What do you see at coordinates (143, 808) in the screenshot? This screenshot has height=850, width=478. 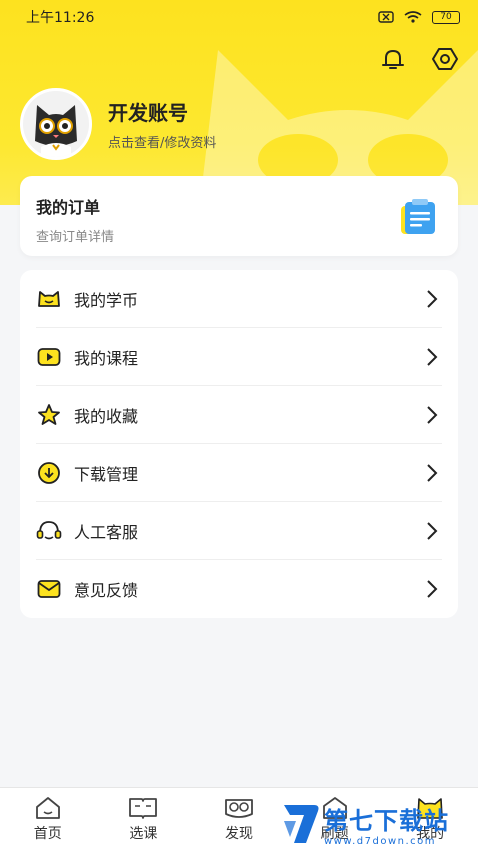 I see `book-icon` at bounding box center [143, 808].